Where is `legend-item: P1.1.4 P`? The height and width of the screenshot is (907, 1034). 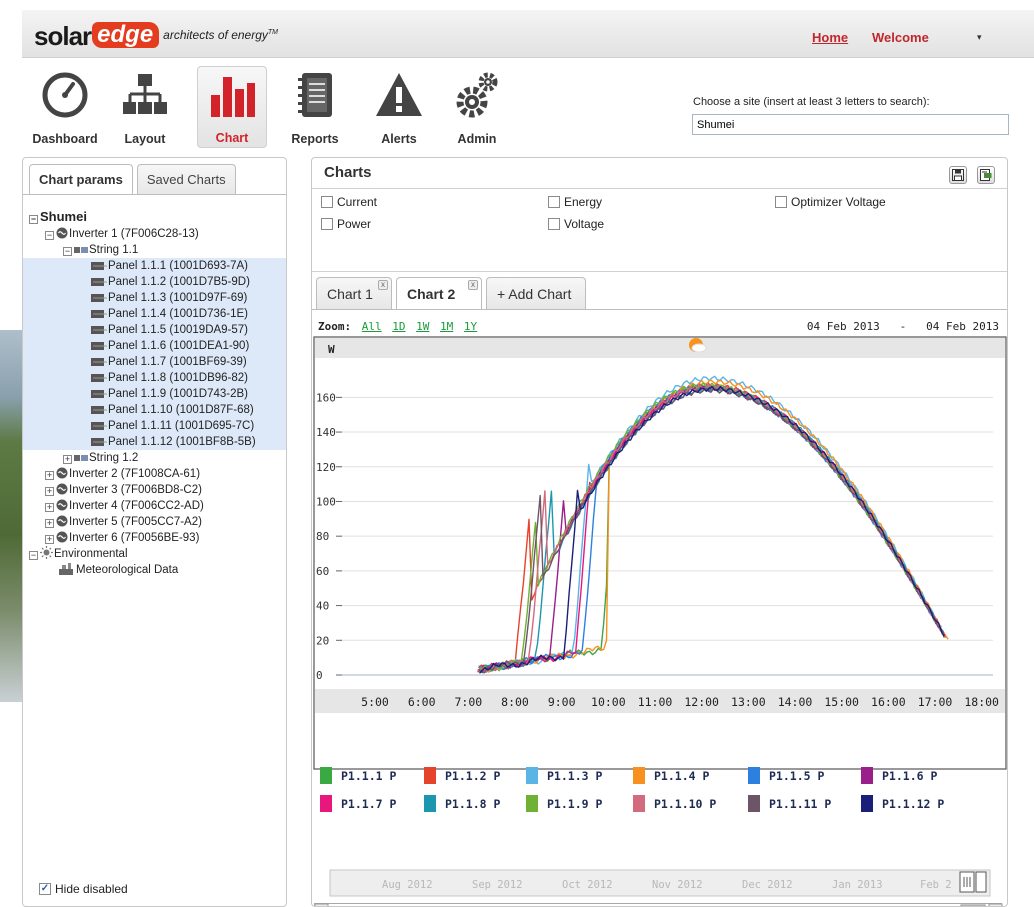 legend-item: P1.1.4 P is located at coordinates (671, 775).